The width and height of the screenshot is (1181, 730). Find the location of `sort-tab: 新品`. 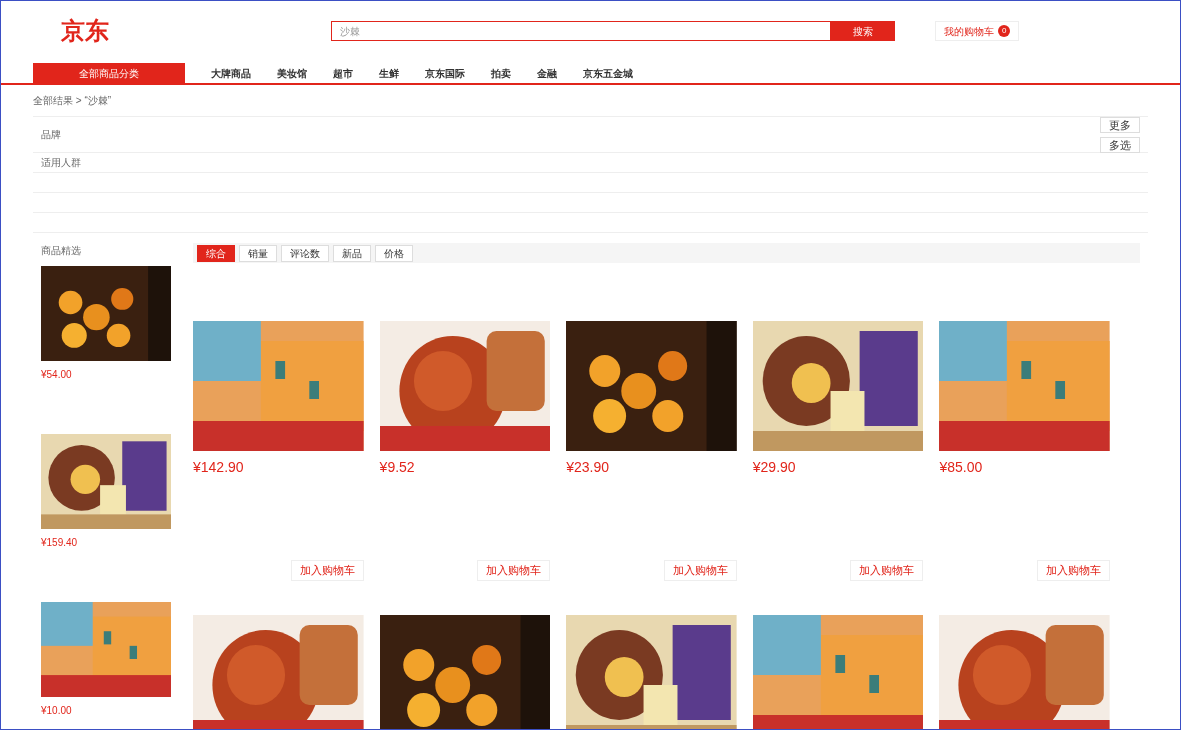

sort-tab: 新品 is located at coordinates (352, 253).